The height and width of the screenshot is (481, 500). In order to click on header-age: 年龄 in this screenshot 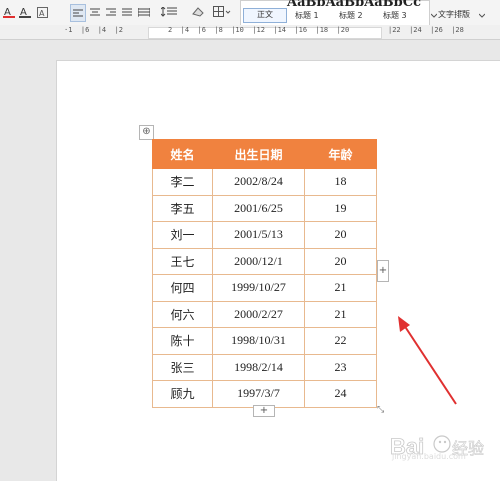, I will do `click(340, 154)`.